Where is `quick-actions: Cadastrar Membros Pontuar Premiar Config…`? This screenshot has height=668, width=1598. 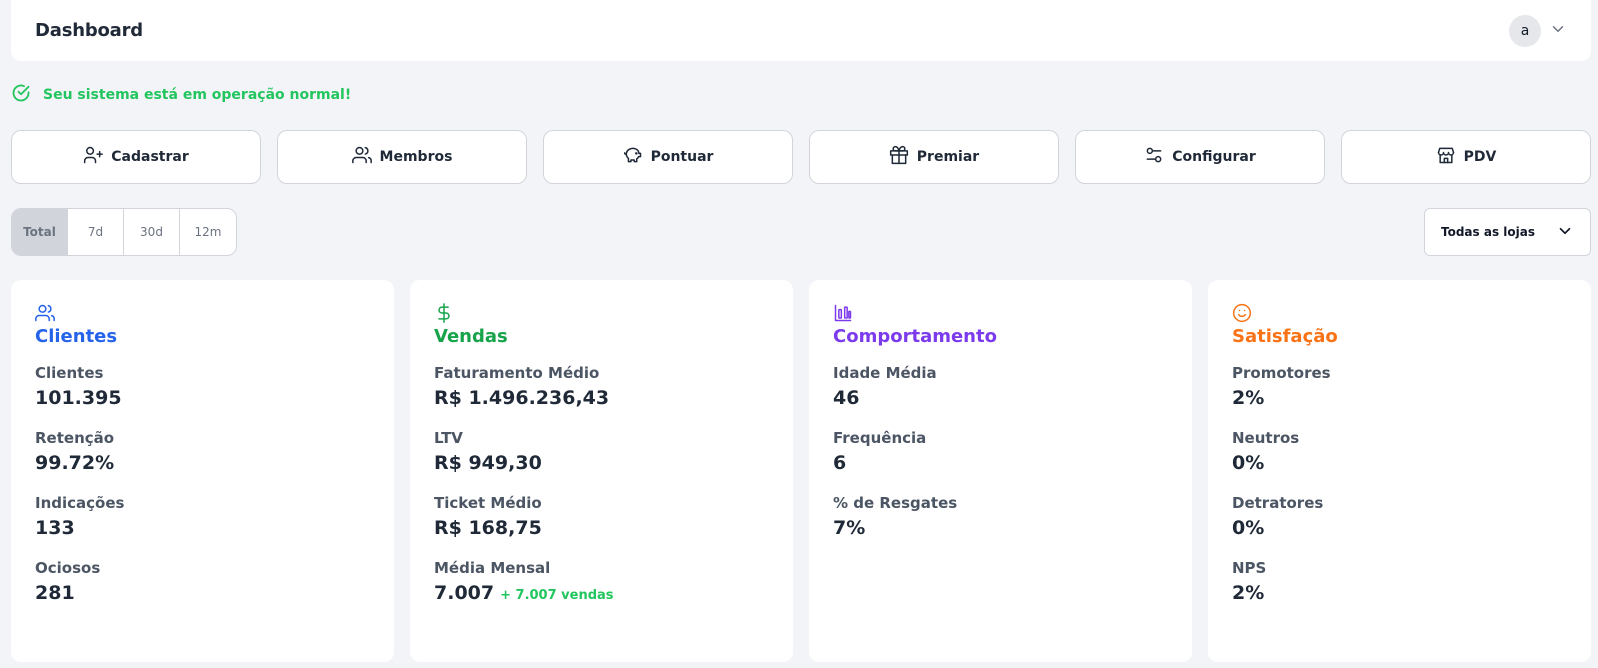
quick-actions: Cadastrar Membros Pontuar Premiar Config… is located at coordinates (801, 157).